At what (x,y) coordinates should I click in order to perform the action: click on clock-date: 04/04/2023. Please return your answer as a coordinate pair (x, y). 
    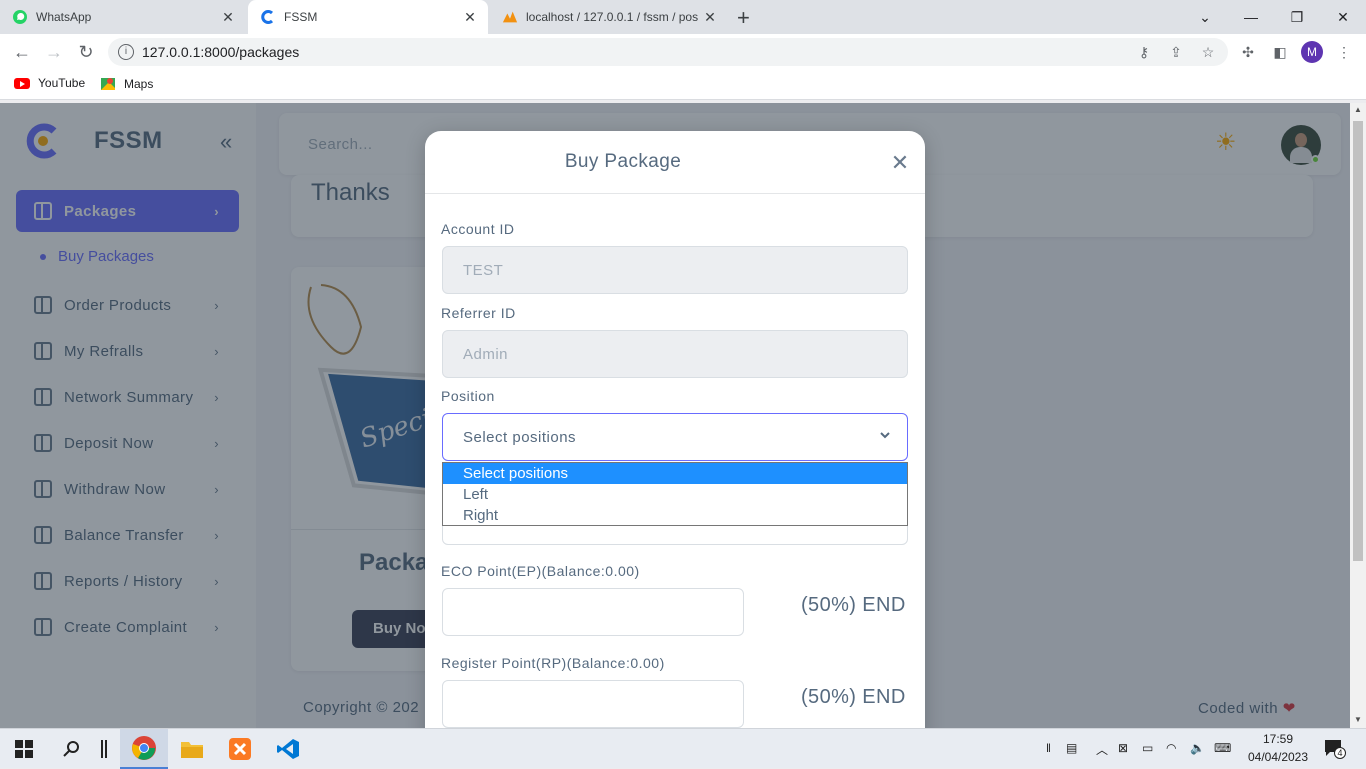
    Looking at the image, I should click on (1278, 757).